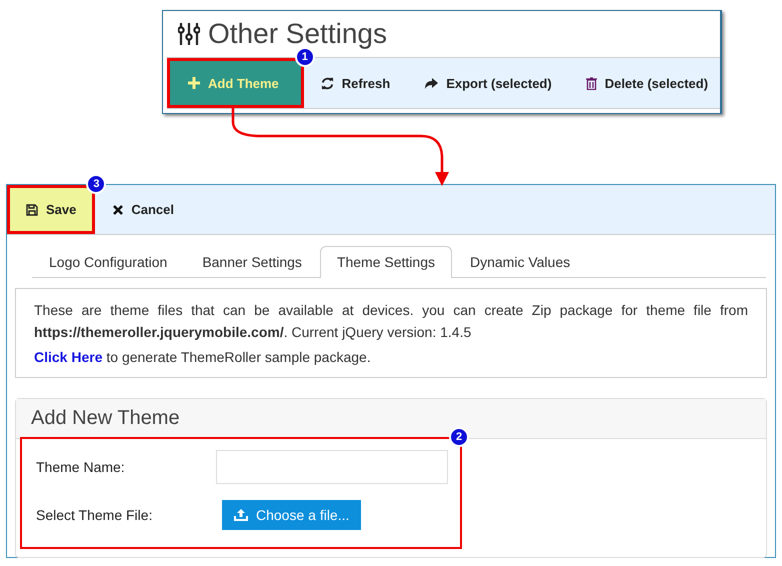  Describe the element at coordinates (297, 34) in the screenshot. I see `panel-title: Other Settings` at that location.